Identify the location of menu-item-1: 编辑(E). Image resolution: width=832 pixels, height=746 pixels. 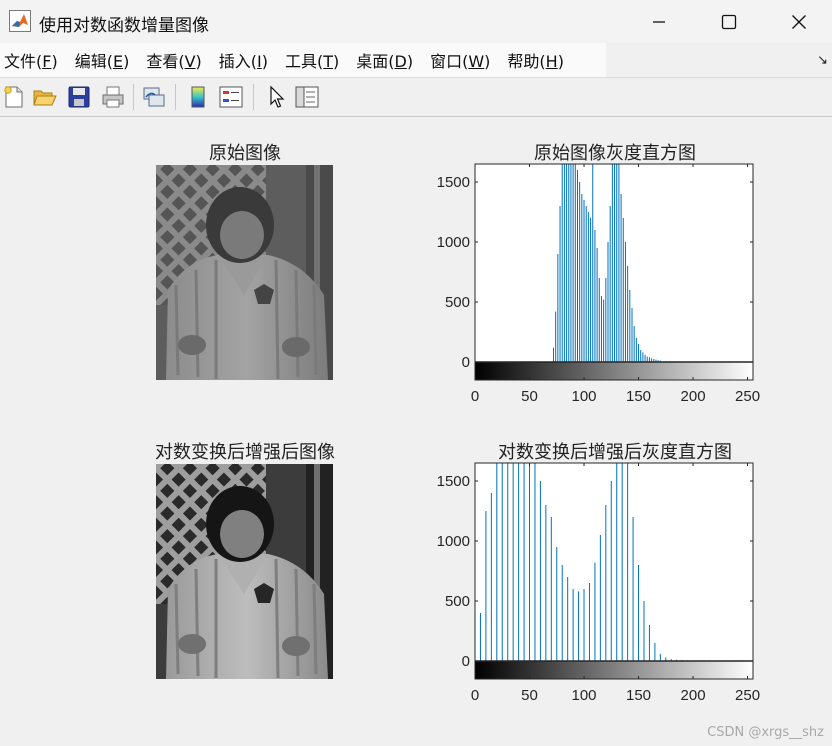
(102, 60).